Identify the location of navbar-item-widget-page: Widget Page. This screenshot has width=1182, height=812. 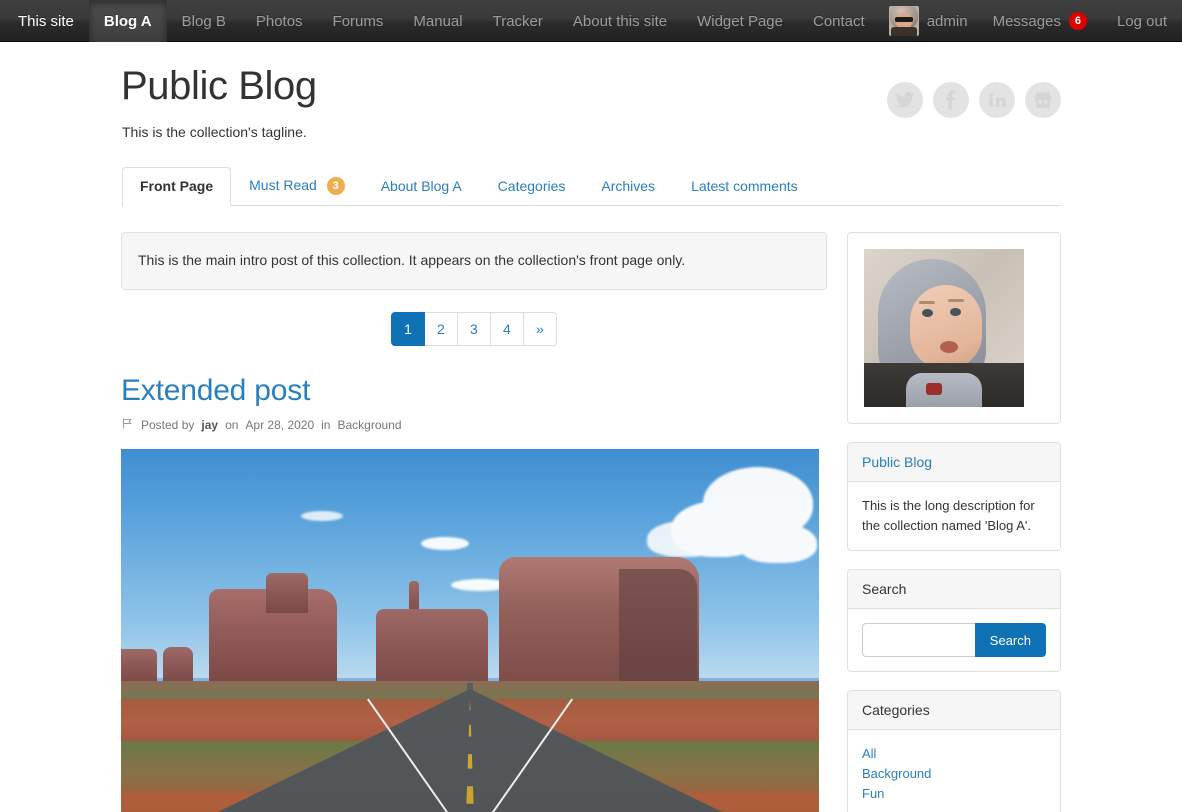
(740, 21).